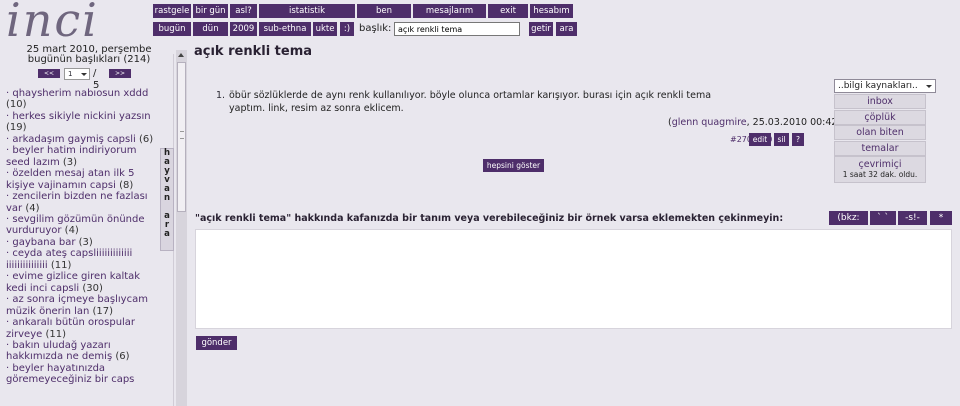 The image size is (960, 406). What do you see at coordinates (880, 101) in the screenshot?
I see `inbox-button: inbox` at bounding box center [880, 101].